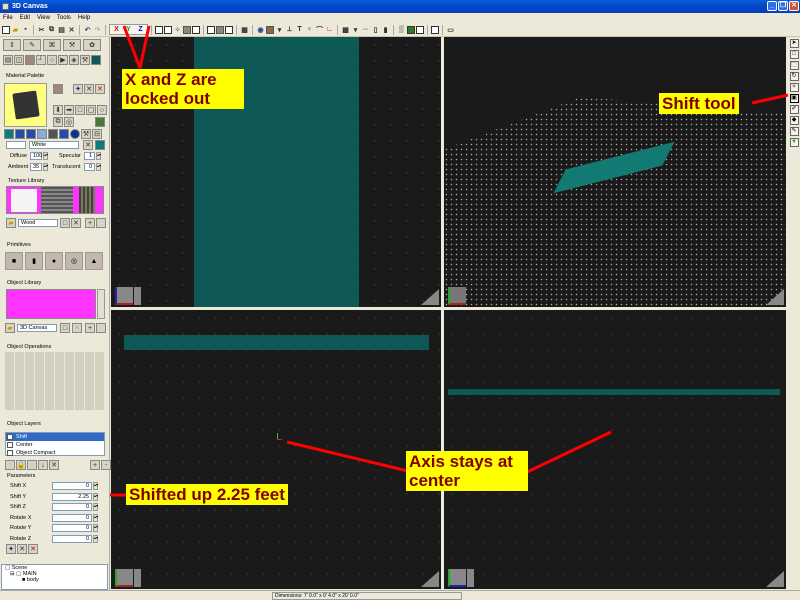 The image size is (800, 600). I want to click on search-icon: ◎, so click(69, 122).